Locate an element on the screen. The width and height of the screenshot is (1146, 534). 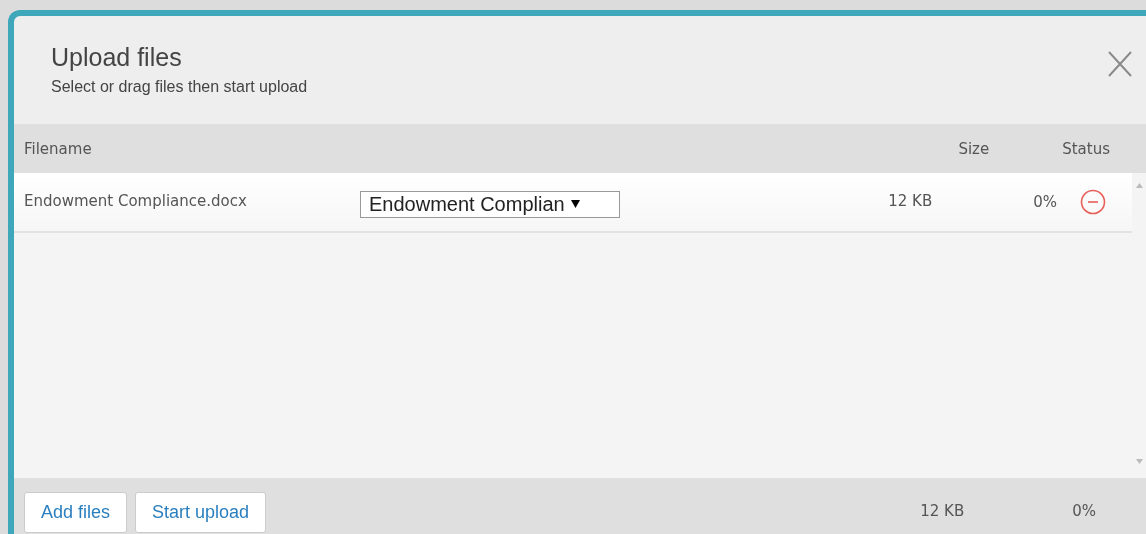
close-icon is located at coordinates (1120, 64).